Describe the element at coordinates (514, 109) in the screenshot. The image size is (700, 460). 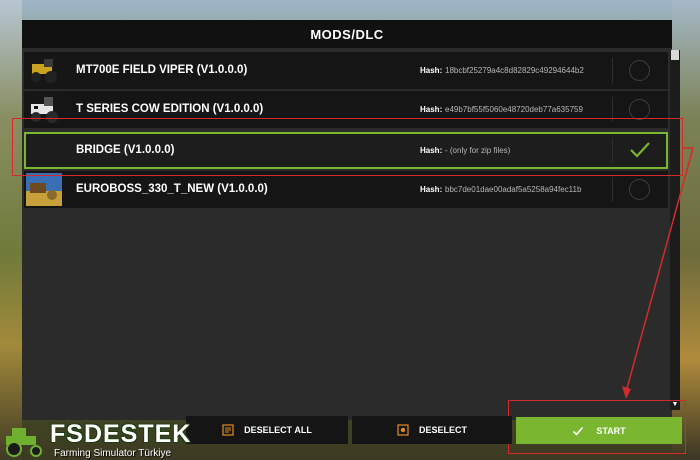
I see `hash-value: e49b7bf55f5060e48720deb77a635759` at that location.